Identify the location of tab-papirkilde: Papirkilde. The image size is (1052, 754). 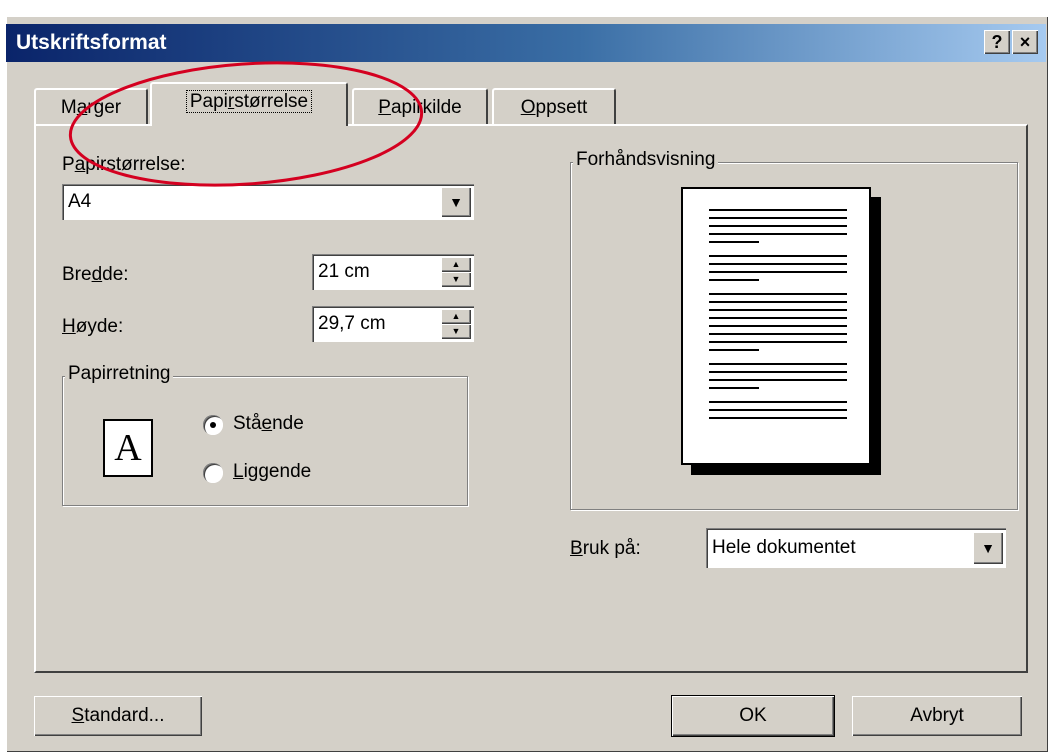
(420, 107).